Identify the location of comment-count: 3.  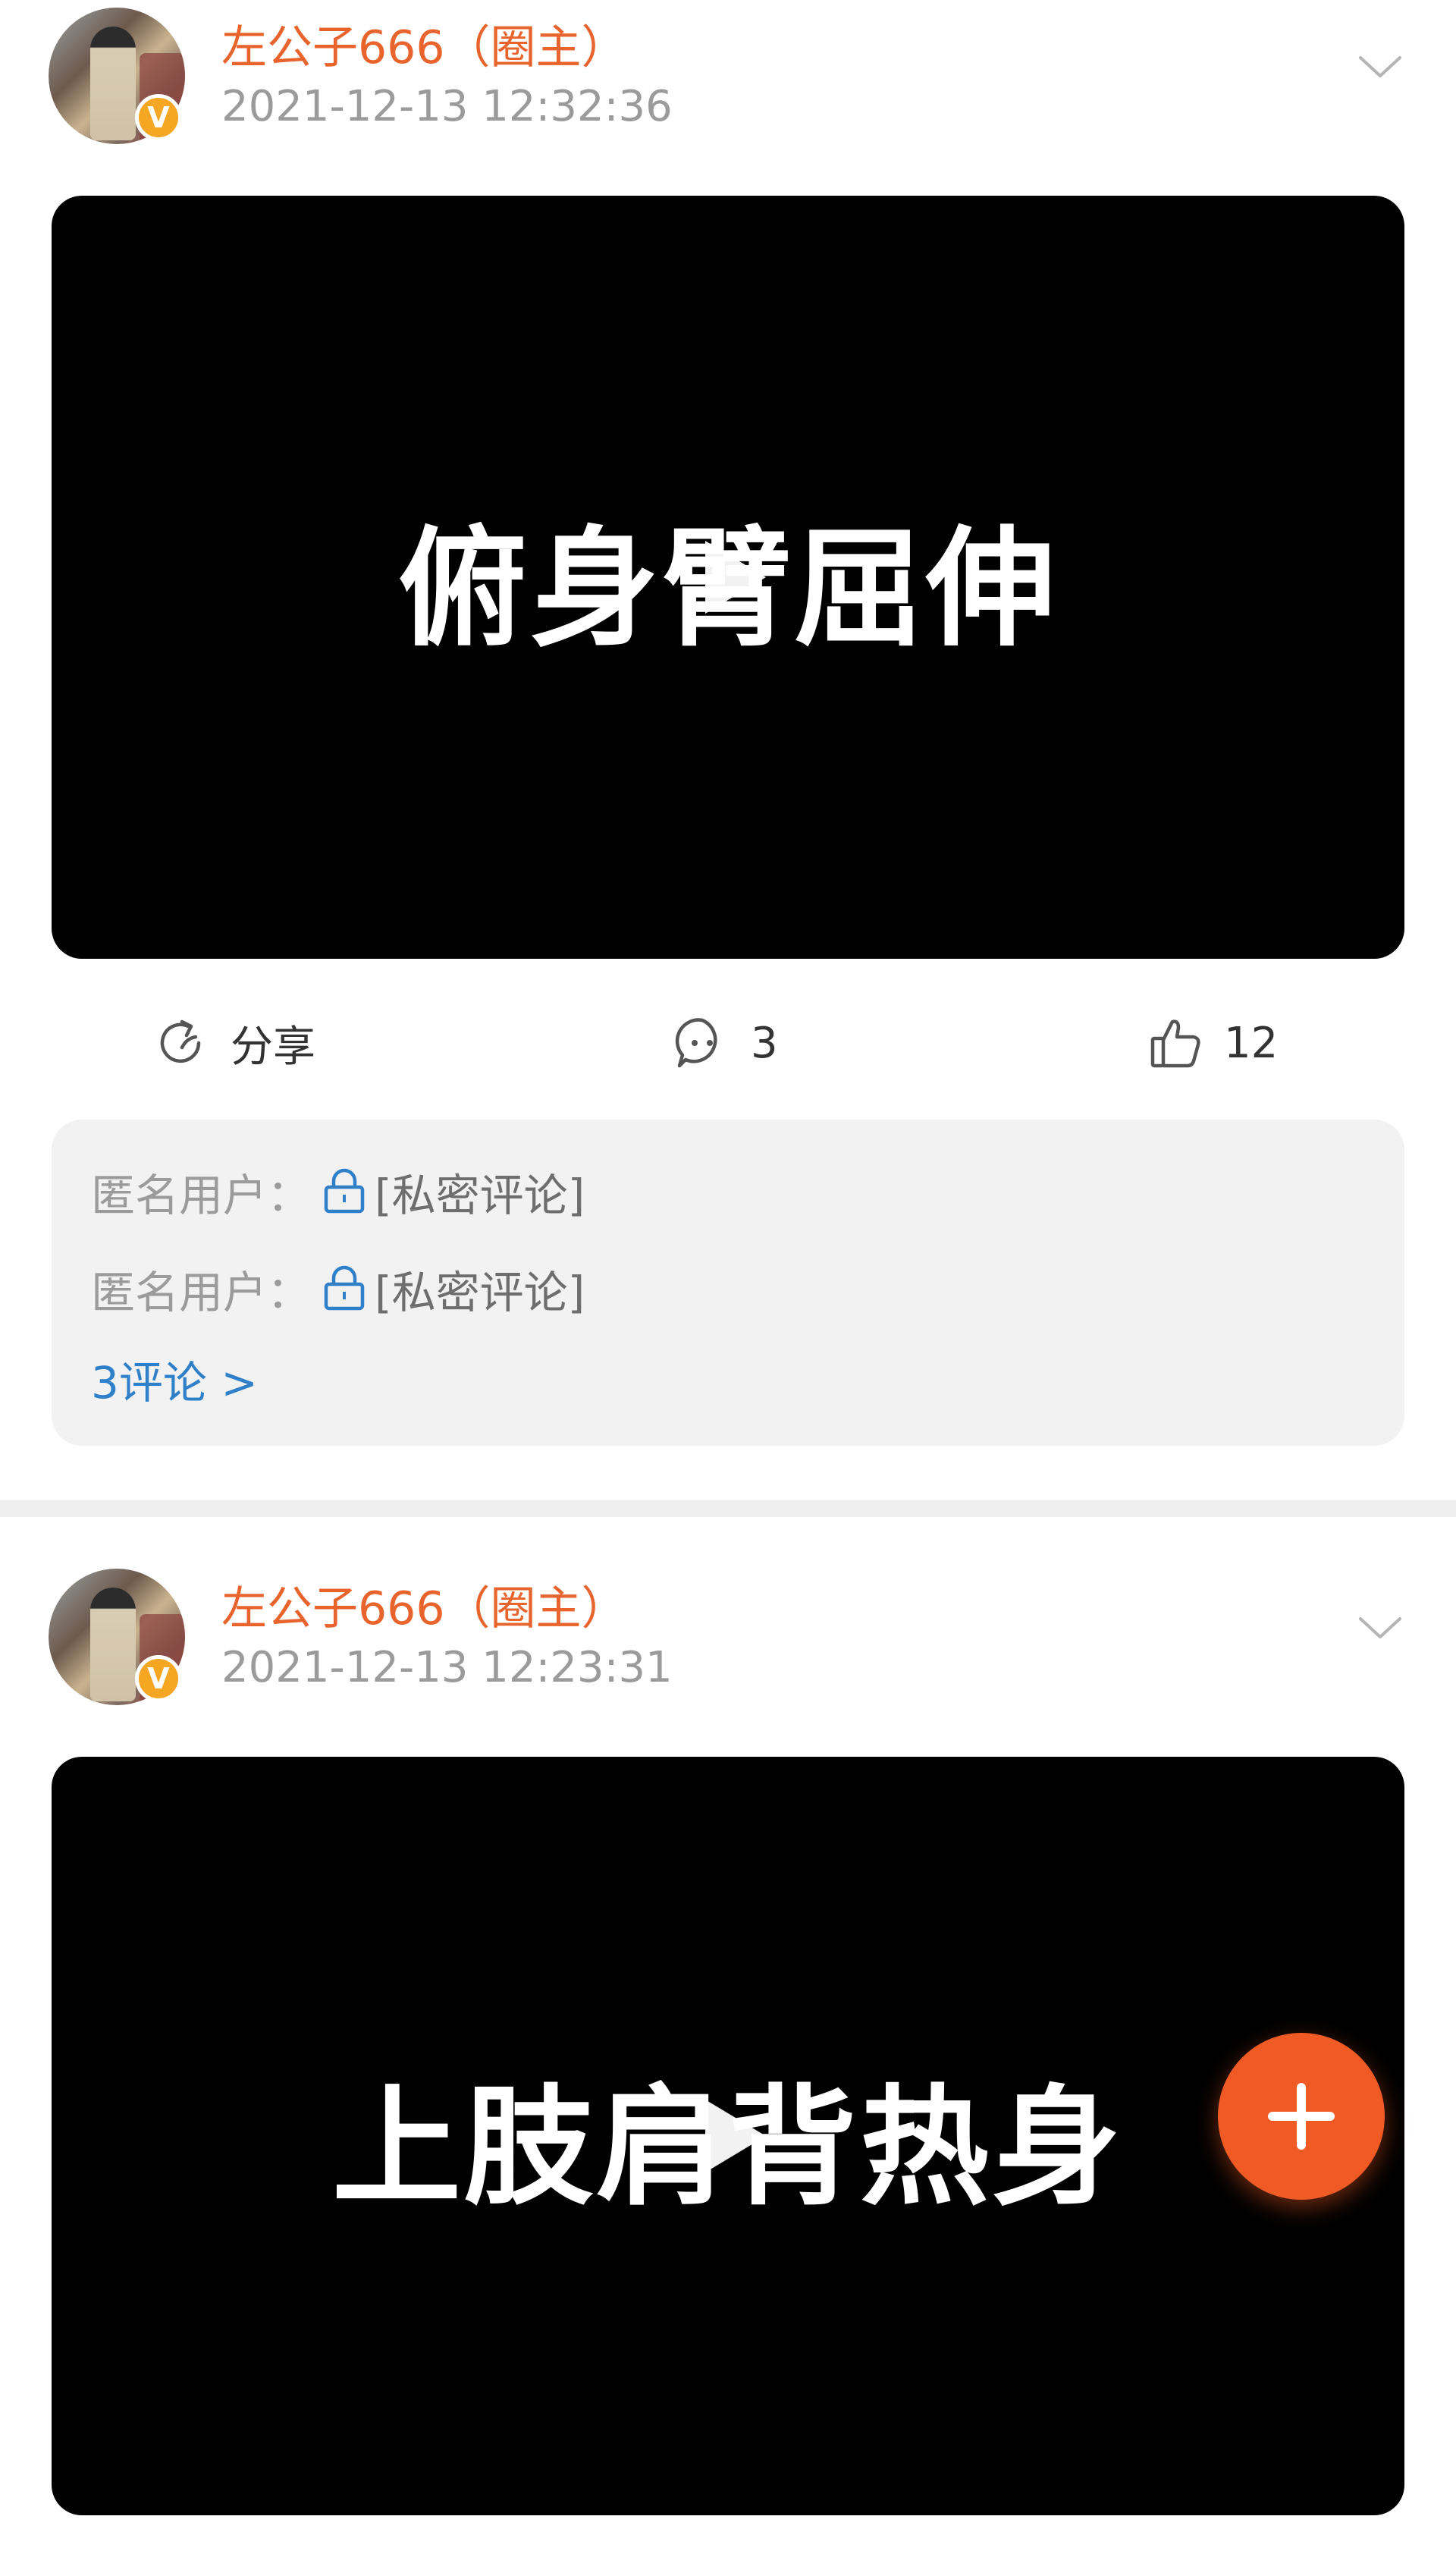
(764, 1043).